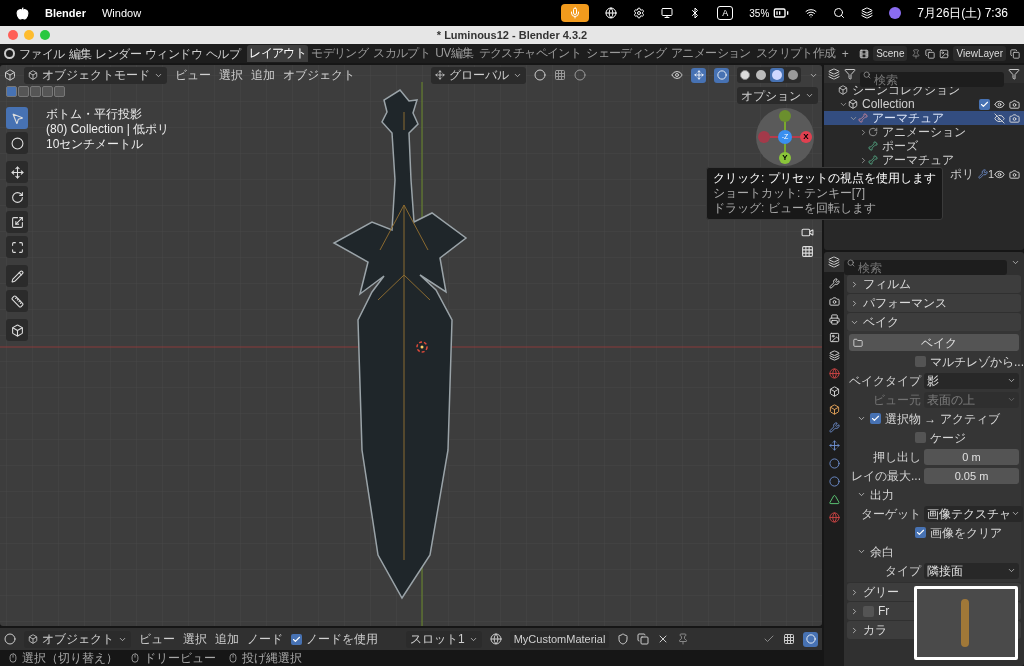  Describe the element at coordinates (902, 571) in the screenshot. I see `field-label: タイプ` at that location.